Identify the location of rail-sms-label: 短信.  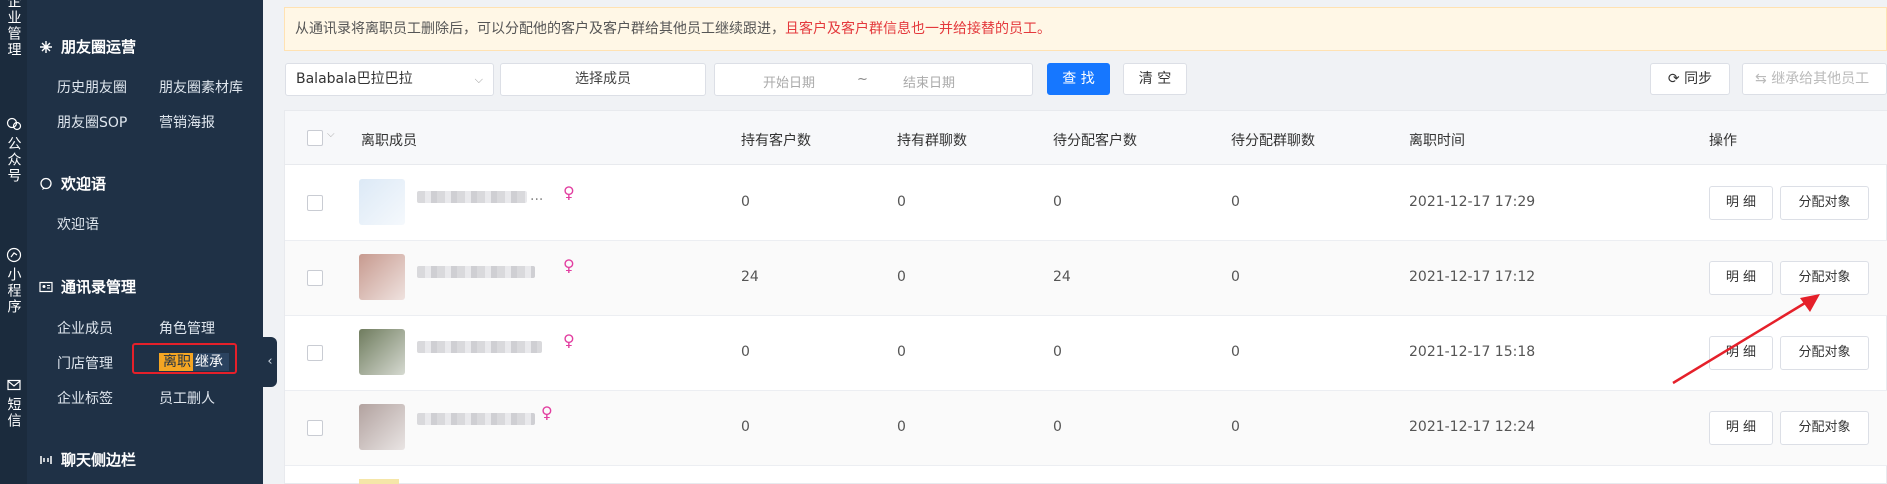
(13, 413).